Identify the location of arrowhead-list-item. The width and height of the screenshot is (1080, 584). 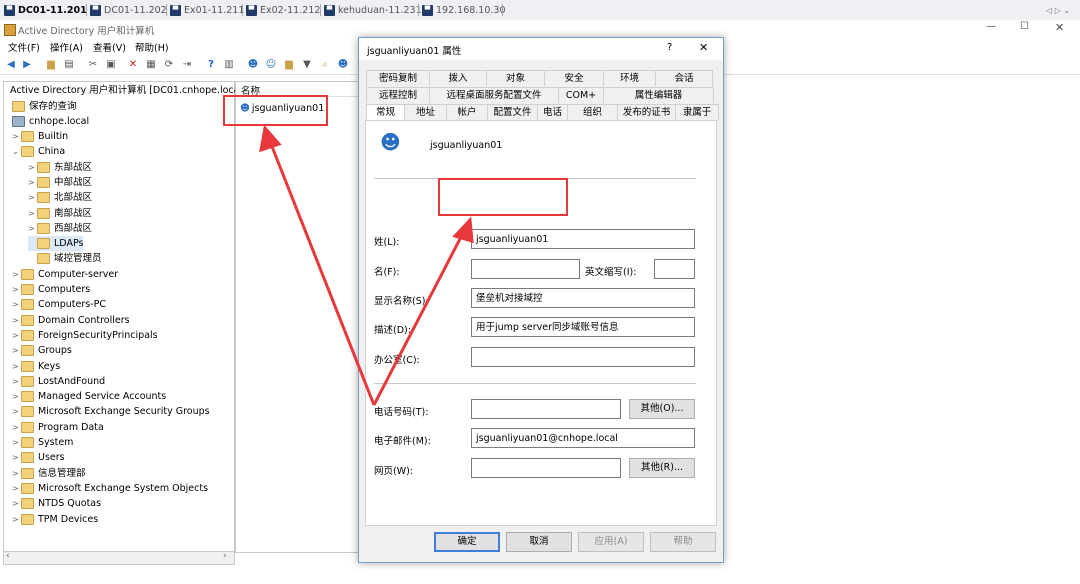
(270, 138).